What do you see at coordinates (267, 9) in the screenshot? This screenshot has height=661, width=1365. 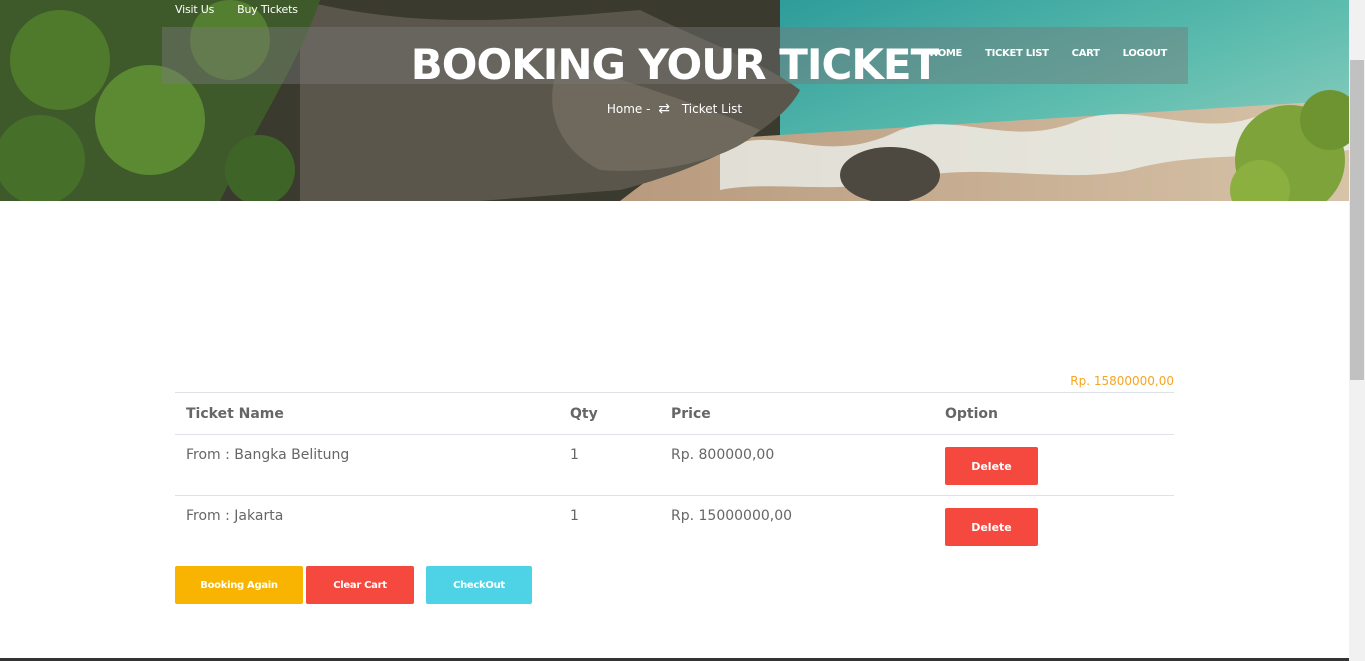 I see `buy-tickets-link: Buy Tickets` at bounding box center [267, 9].